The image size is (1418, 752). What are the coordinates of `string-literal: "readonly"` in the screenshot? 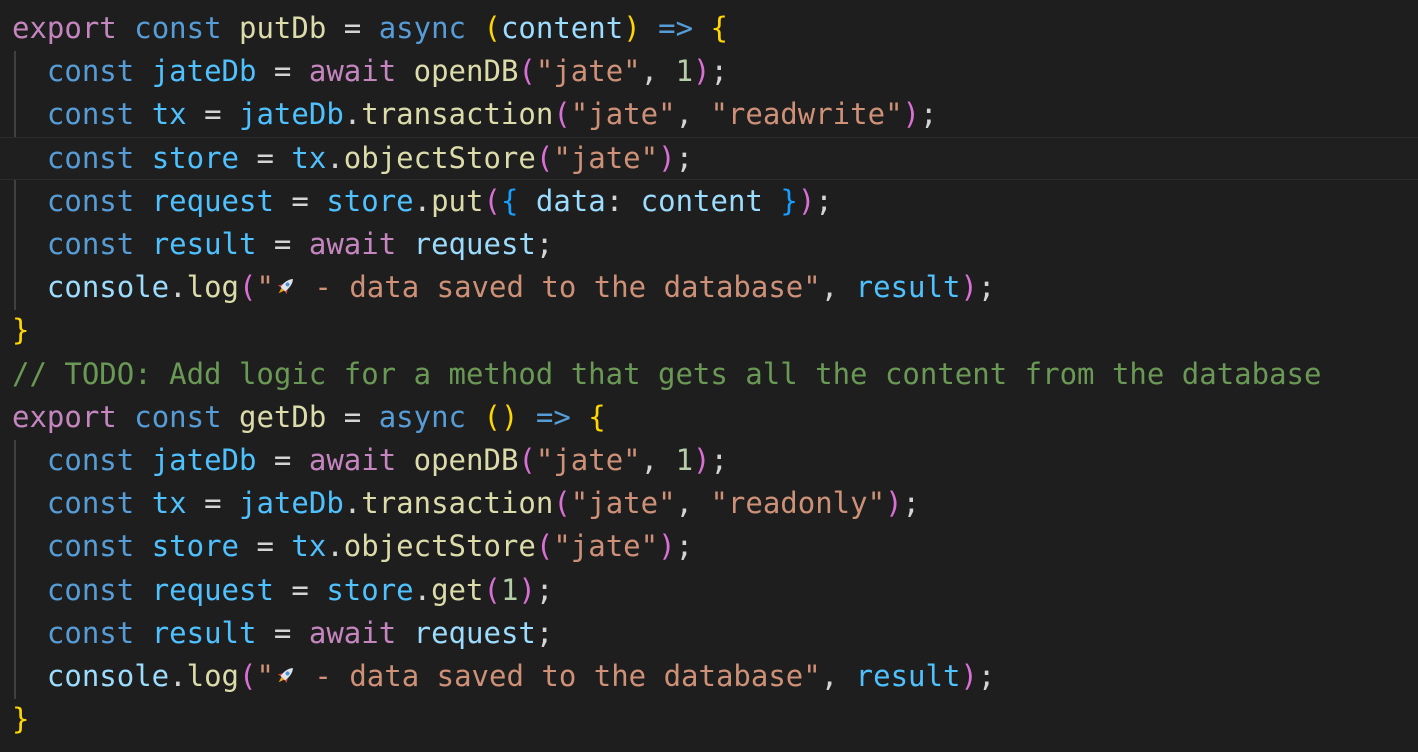 It's located at (798, 503).